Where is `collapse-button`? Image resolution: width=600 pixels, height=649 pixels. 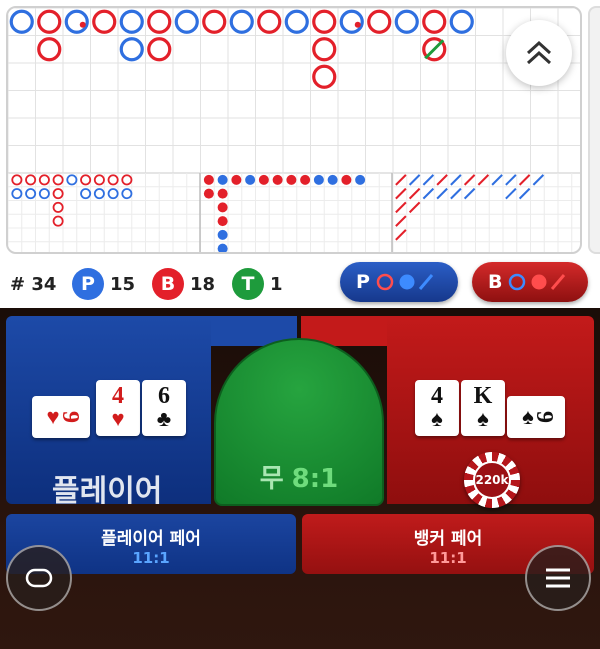
collapse-button is located at coordinates (539, 53).